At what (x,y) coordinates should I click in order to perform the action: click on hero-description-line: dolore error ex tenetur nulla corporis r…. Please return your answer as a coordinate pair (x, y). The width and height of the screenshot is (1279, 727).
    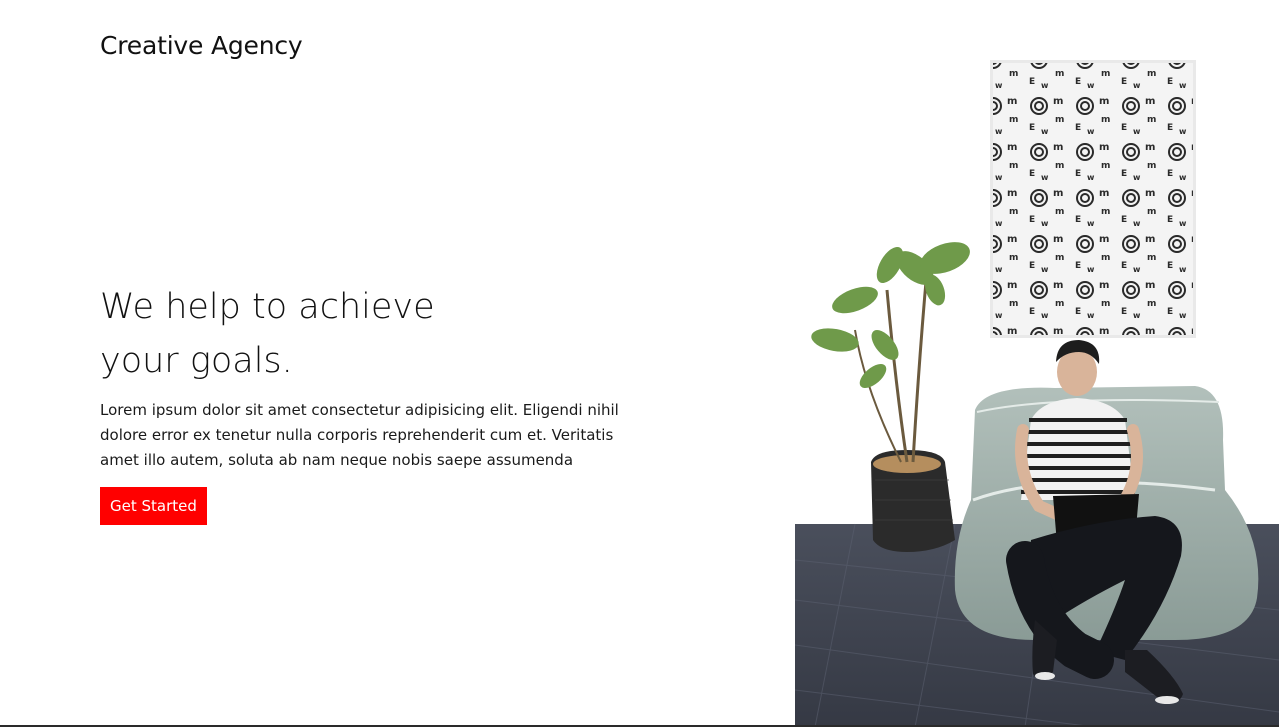
    Looking at the image, I should click on (357, 435).